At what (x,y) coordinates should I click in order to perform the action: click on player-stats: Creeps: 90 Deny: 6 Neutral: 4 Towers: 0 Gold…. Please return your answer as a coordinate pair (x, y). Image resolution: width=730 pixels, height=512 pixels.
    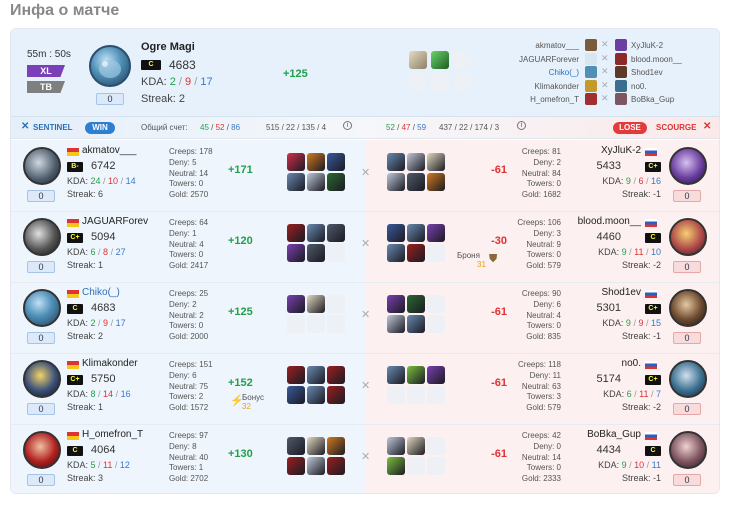
    Looking at the image, I should click on (541, 316).